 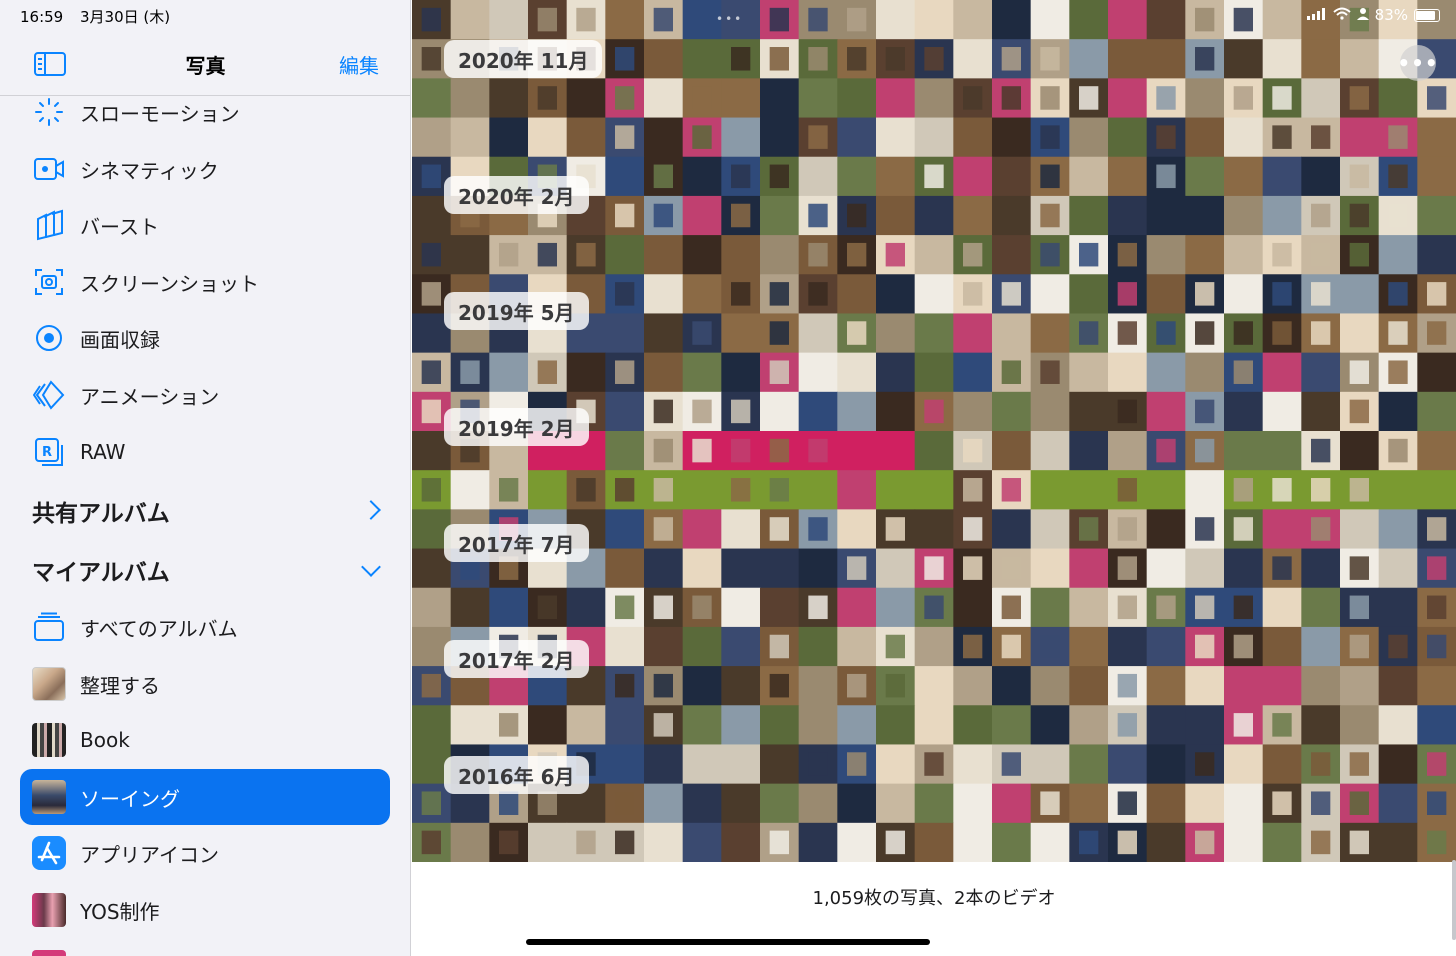 What do you see at coordinates (516, 659) in the screenshot?
I see `year-label: 2017年 2月` at bounding box center [516, 659].